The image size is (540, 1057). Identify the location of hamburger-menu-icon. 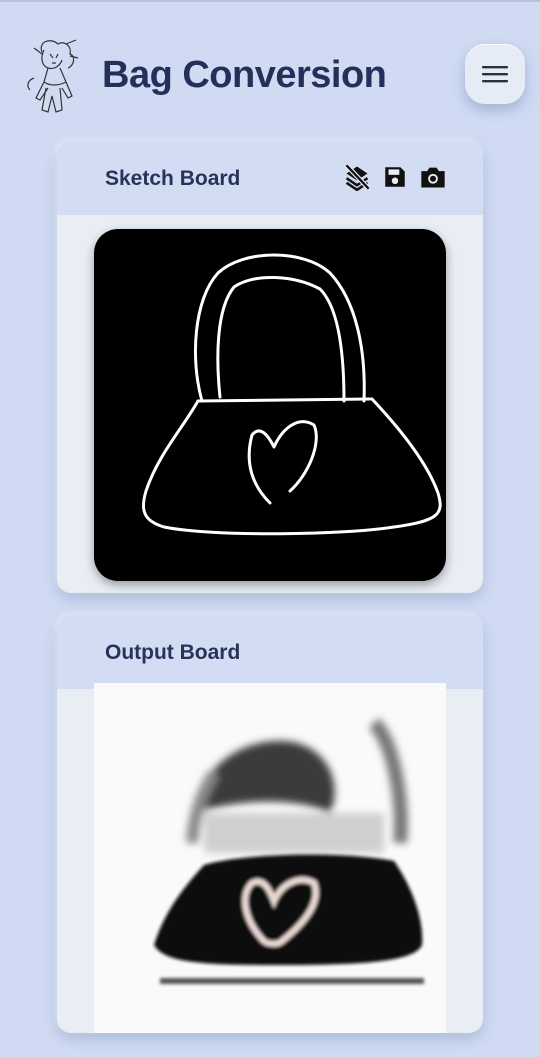
(495, 74).